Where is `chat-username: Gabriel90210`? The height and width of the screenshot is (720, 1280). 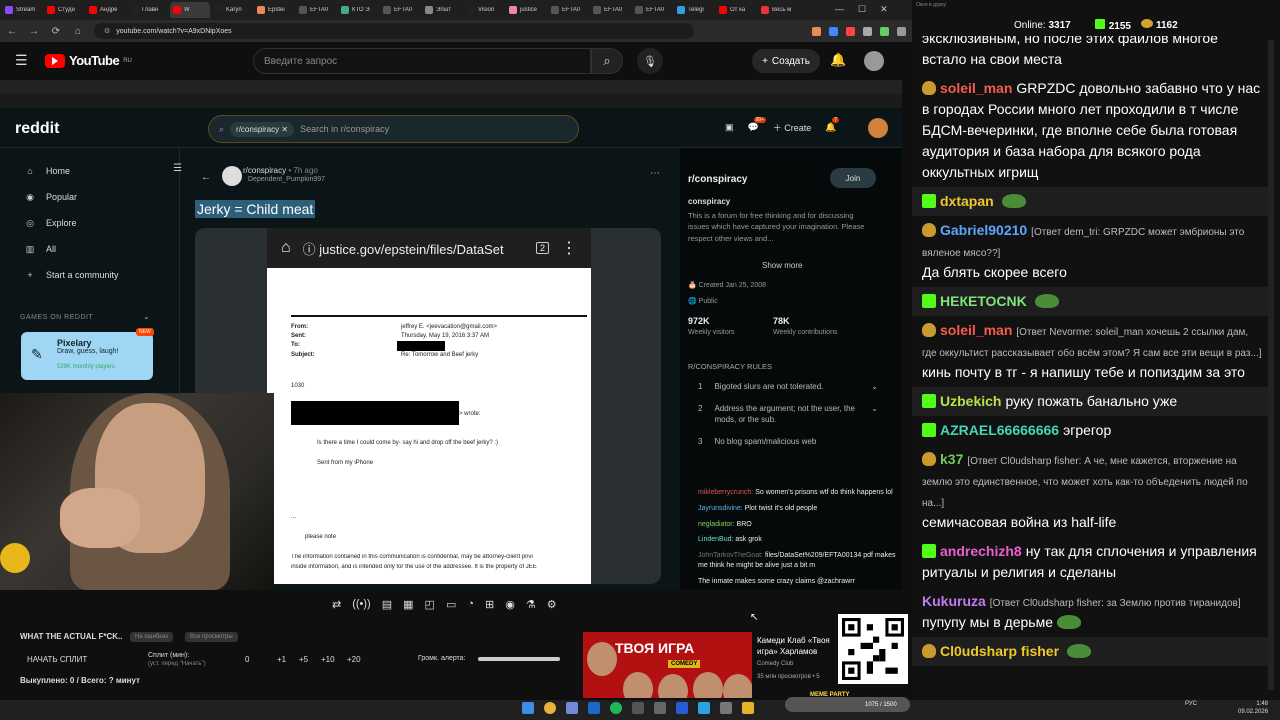
chat-username: Gabriel90210 is located at coordinates (983, 230).